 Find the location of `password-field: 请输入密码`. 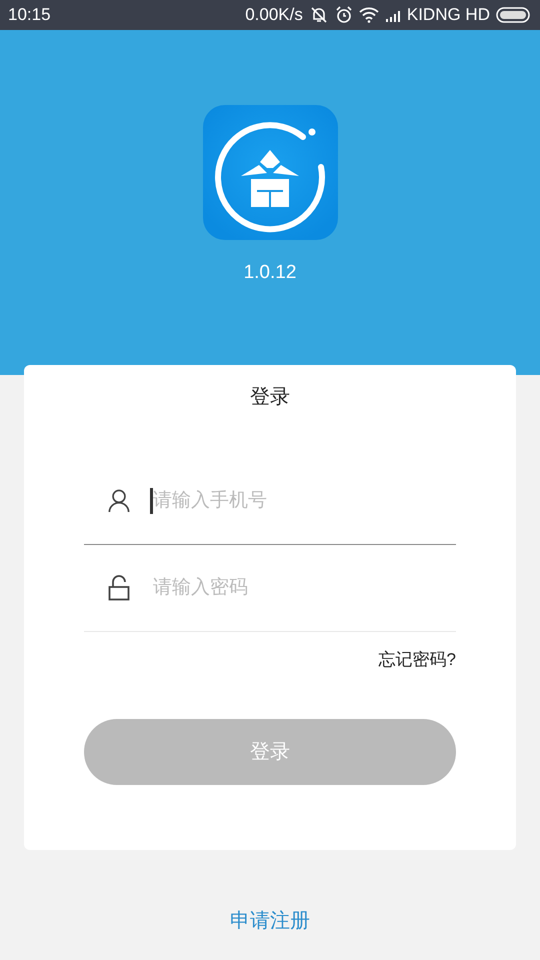

password-field: 请输入密码 is located at coordinates (303, 588).